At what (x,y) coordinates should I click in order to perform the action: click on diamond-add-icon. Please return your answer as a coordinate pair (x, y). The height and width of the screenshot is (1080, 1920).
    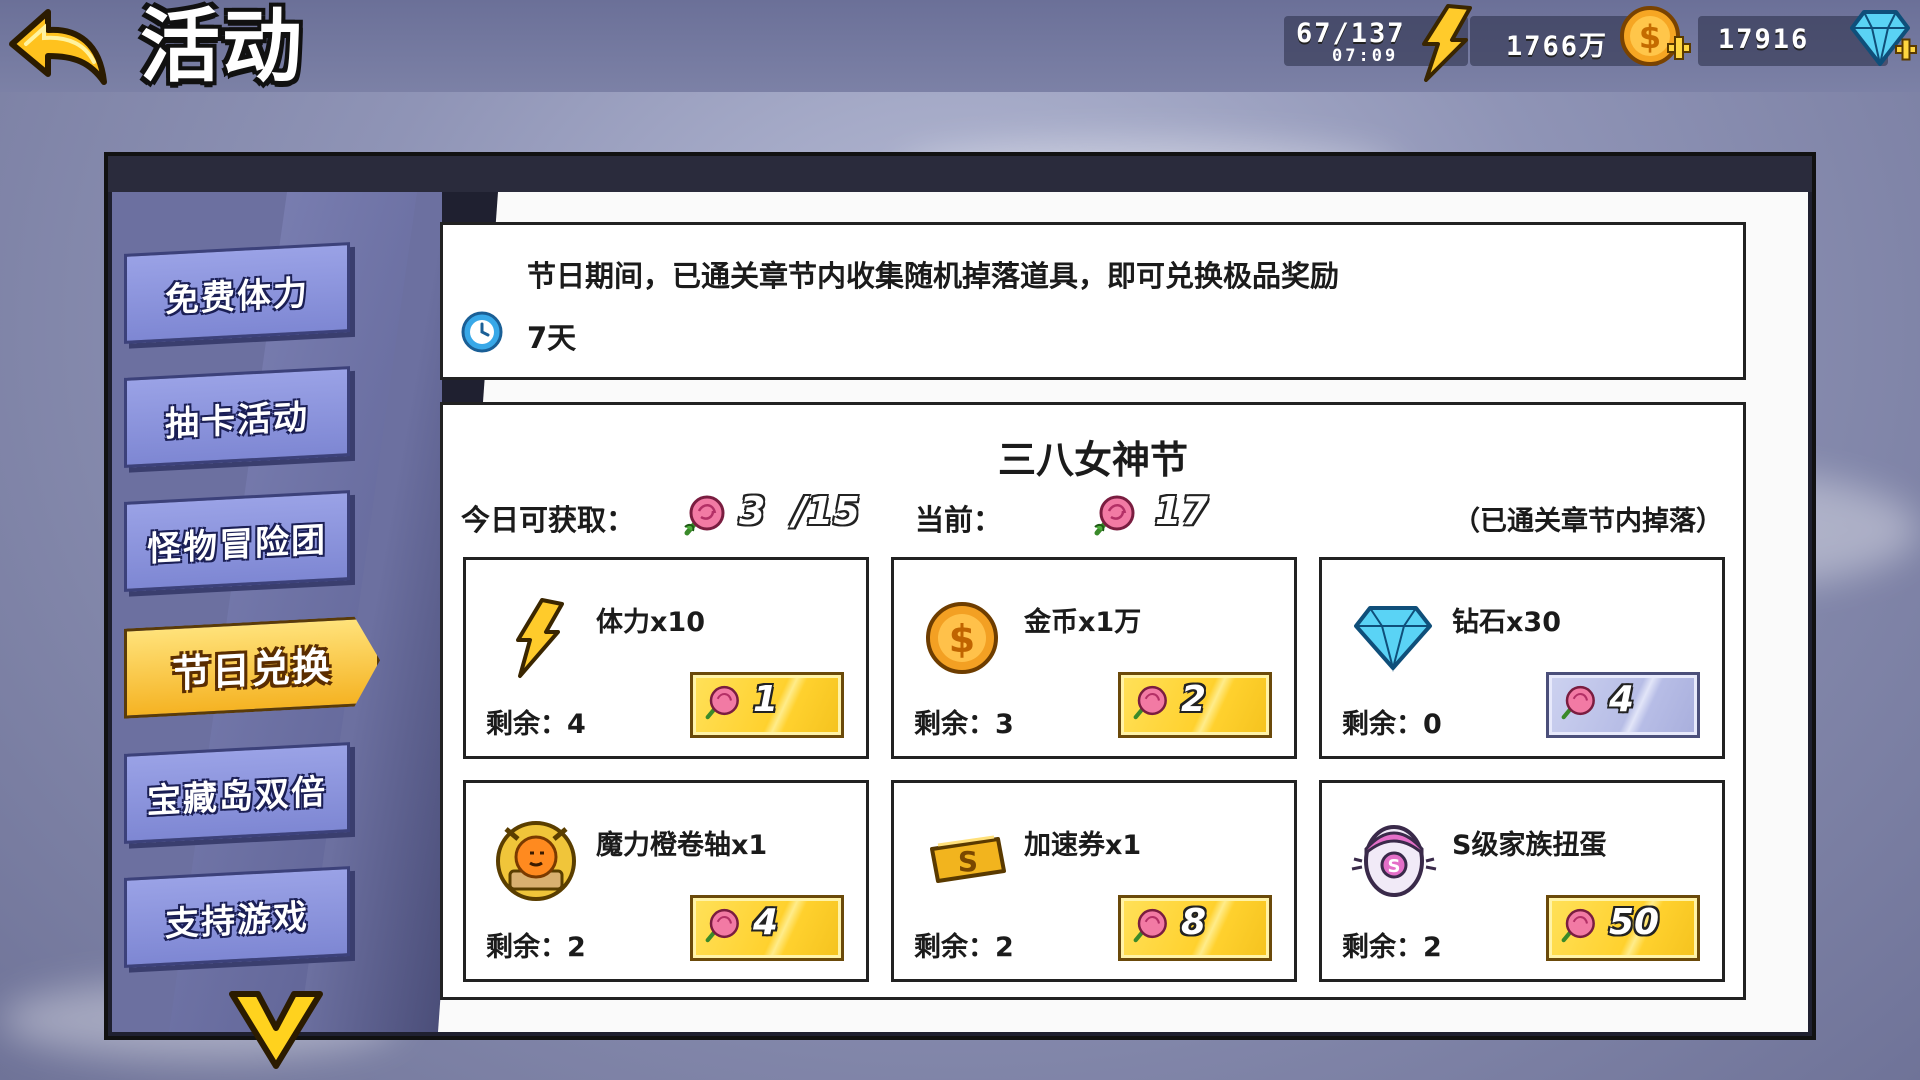
    Looking at the image, I should click on (1882, 39).